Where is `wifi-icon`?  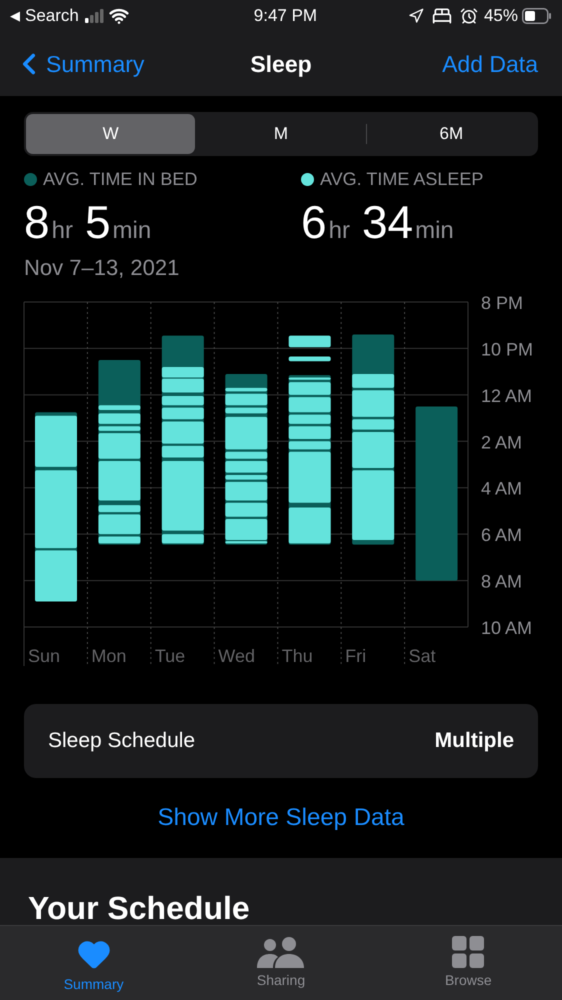
wifi-icon is located at coordinates (118, 16).